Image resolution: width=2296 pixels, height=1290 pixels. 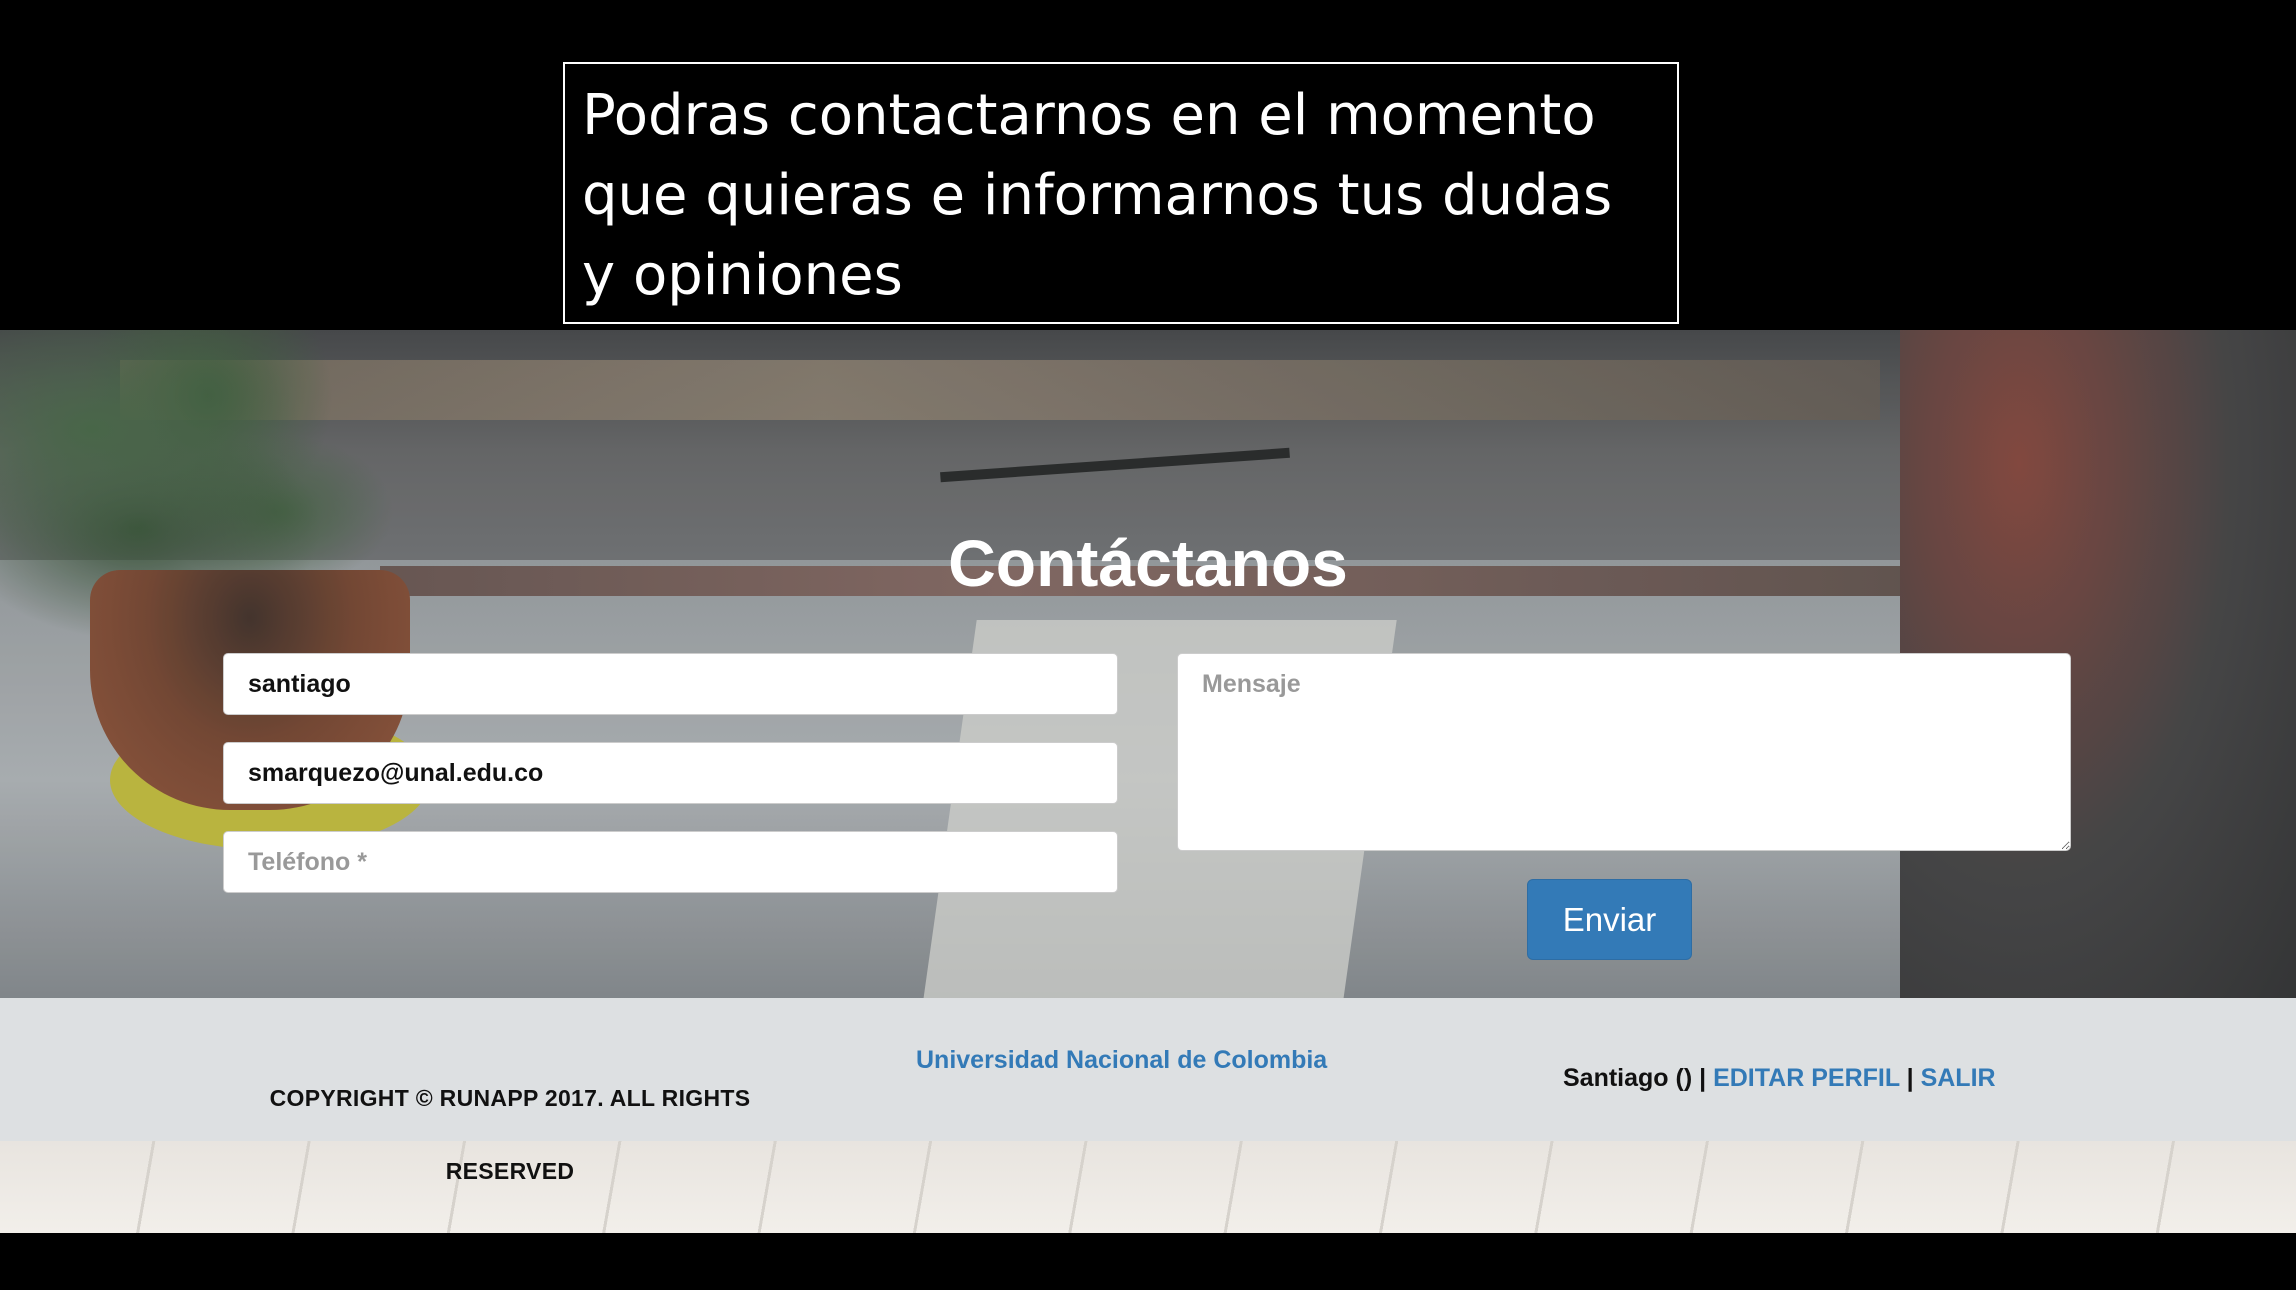 What do you see at coordinates (670, 773) in the screenshot?
I see `email-input` at bounding box center [670, 773].